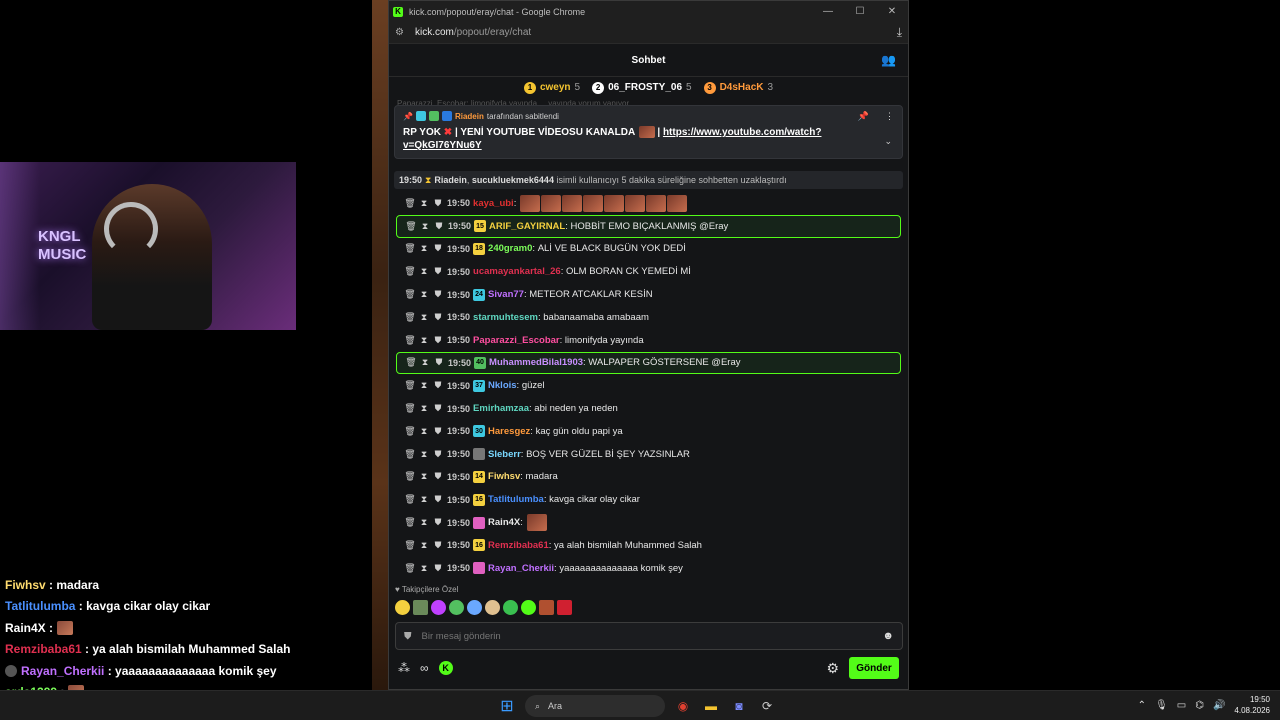  Describe the element at coordinates (739, 706) in the screenshot. I see `discord-icon: ◙` at that location.